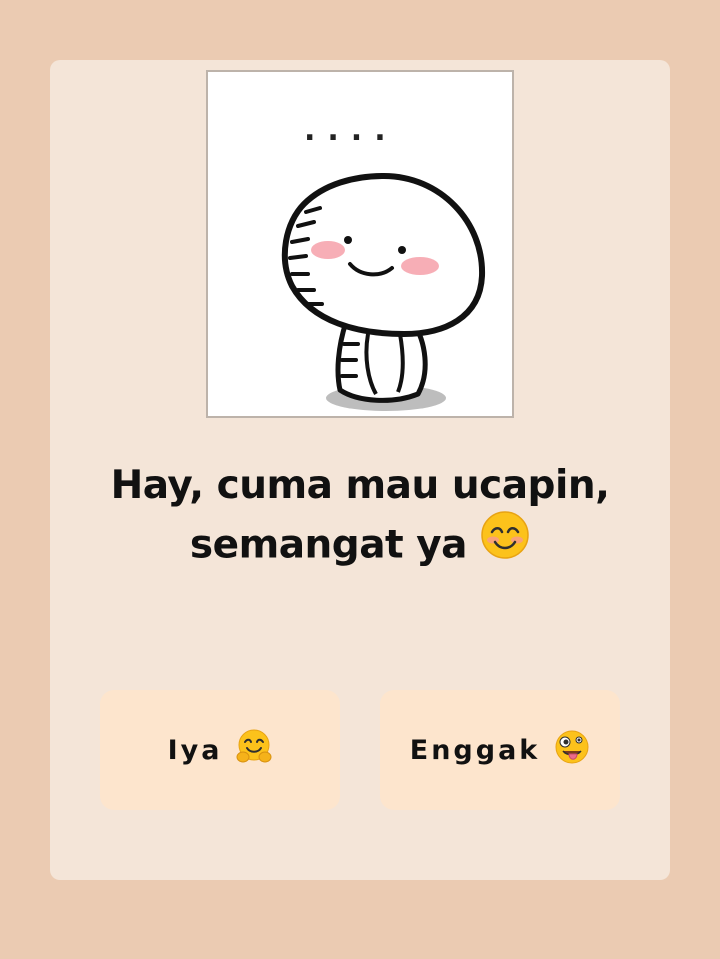 This screenshot has height=959, width=720. I want to click on greeting-message: Hay, cuma mau ucapin, semangat ya, so click(360, 519).